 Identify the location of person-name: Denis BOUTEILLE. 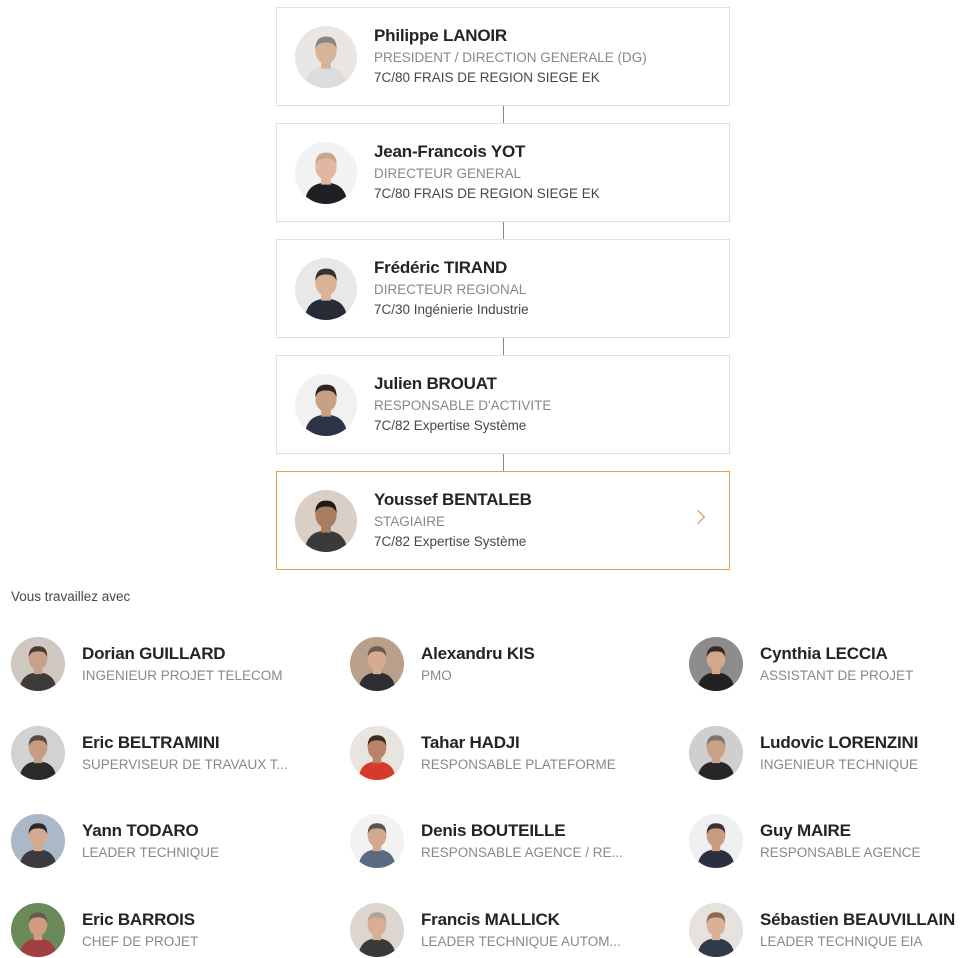
(493, 830).